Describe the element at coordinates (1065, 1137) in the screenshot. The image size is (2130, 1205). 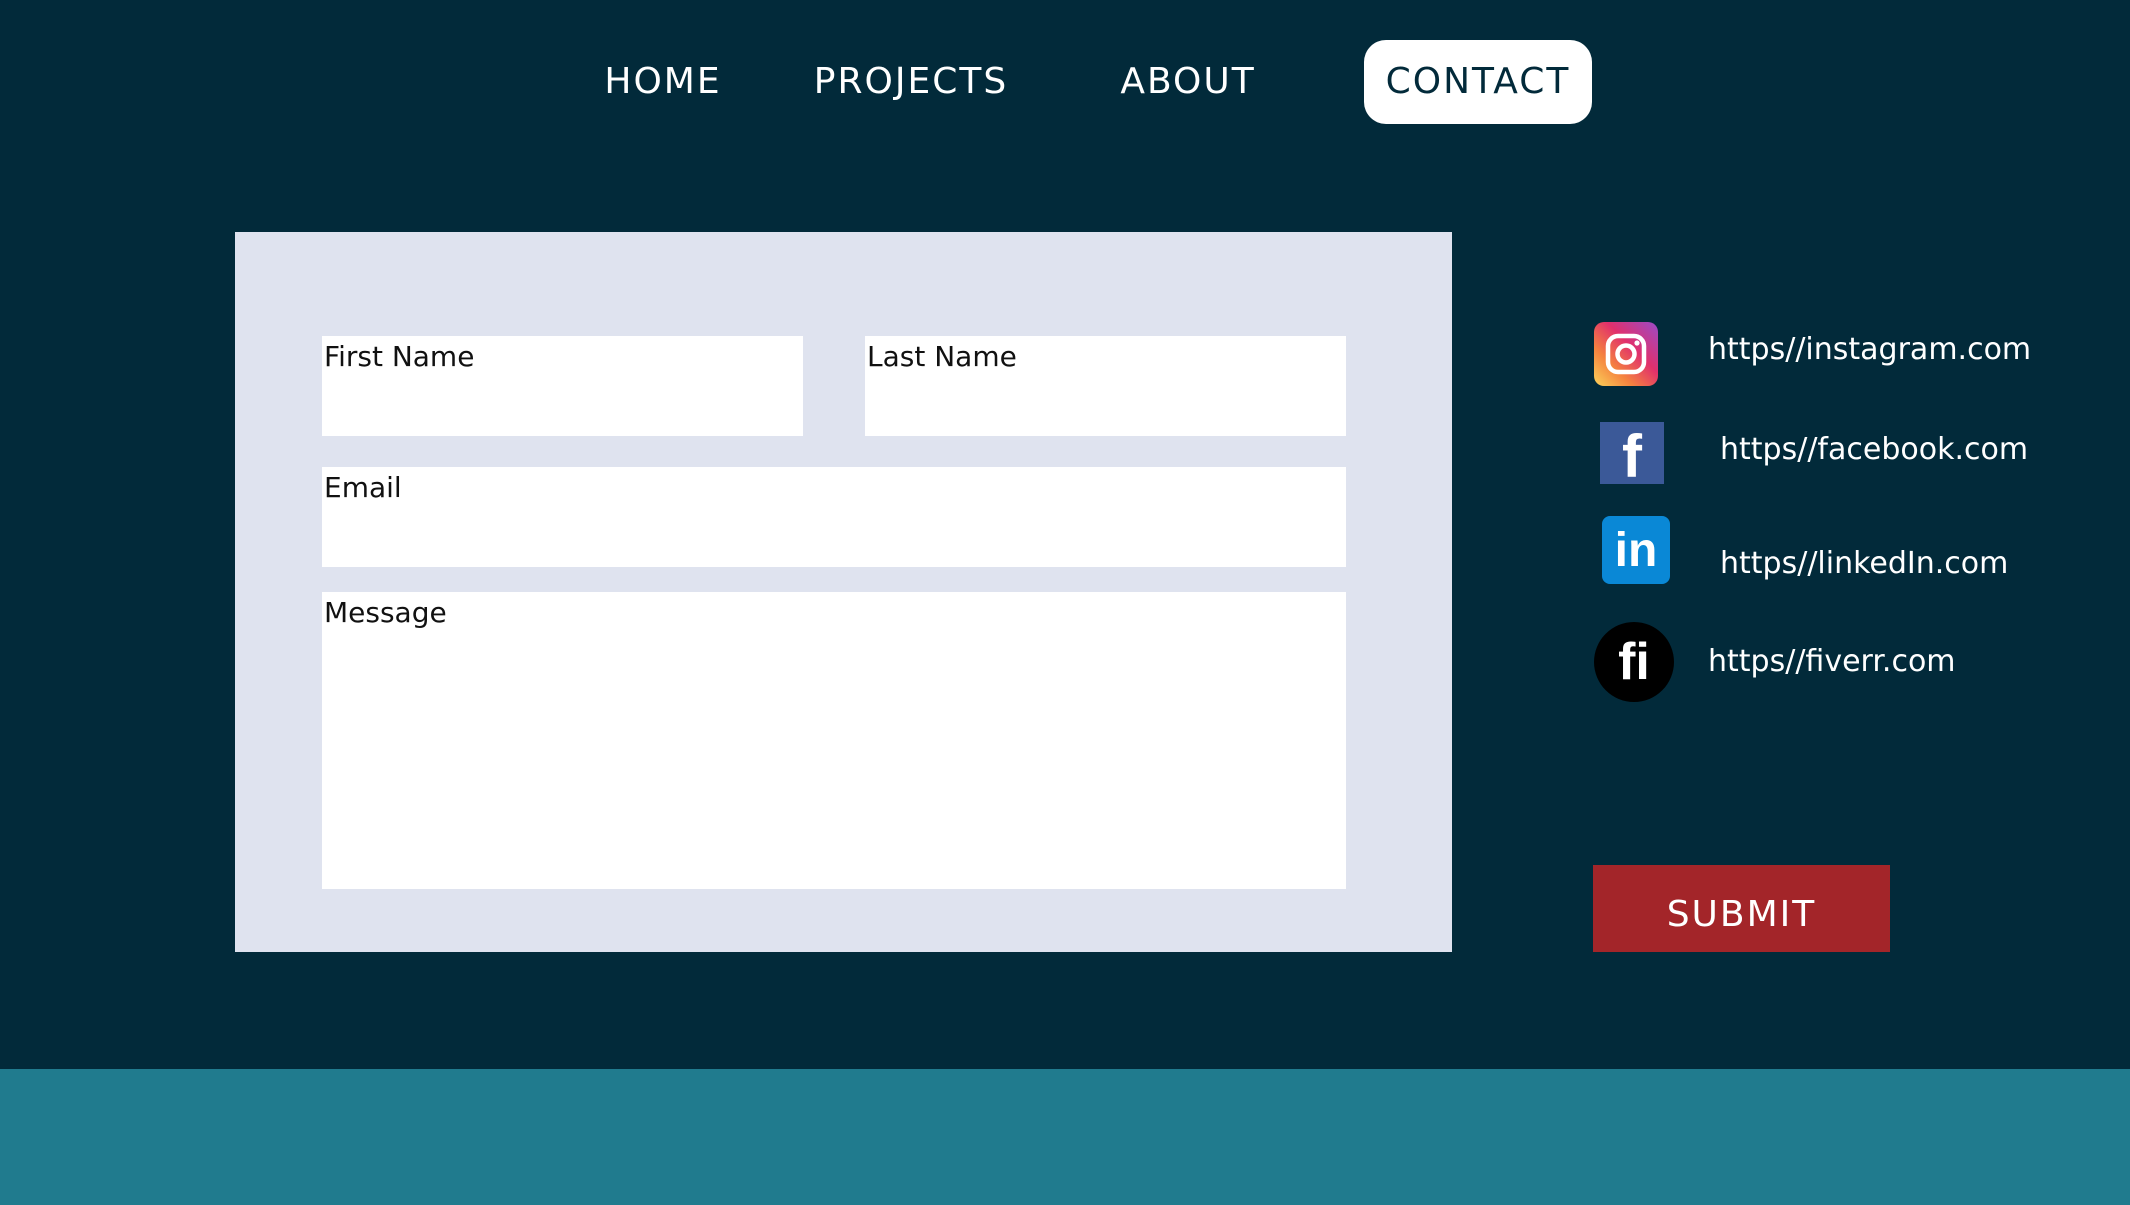
I see `footer-band` at that location.